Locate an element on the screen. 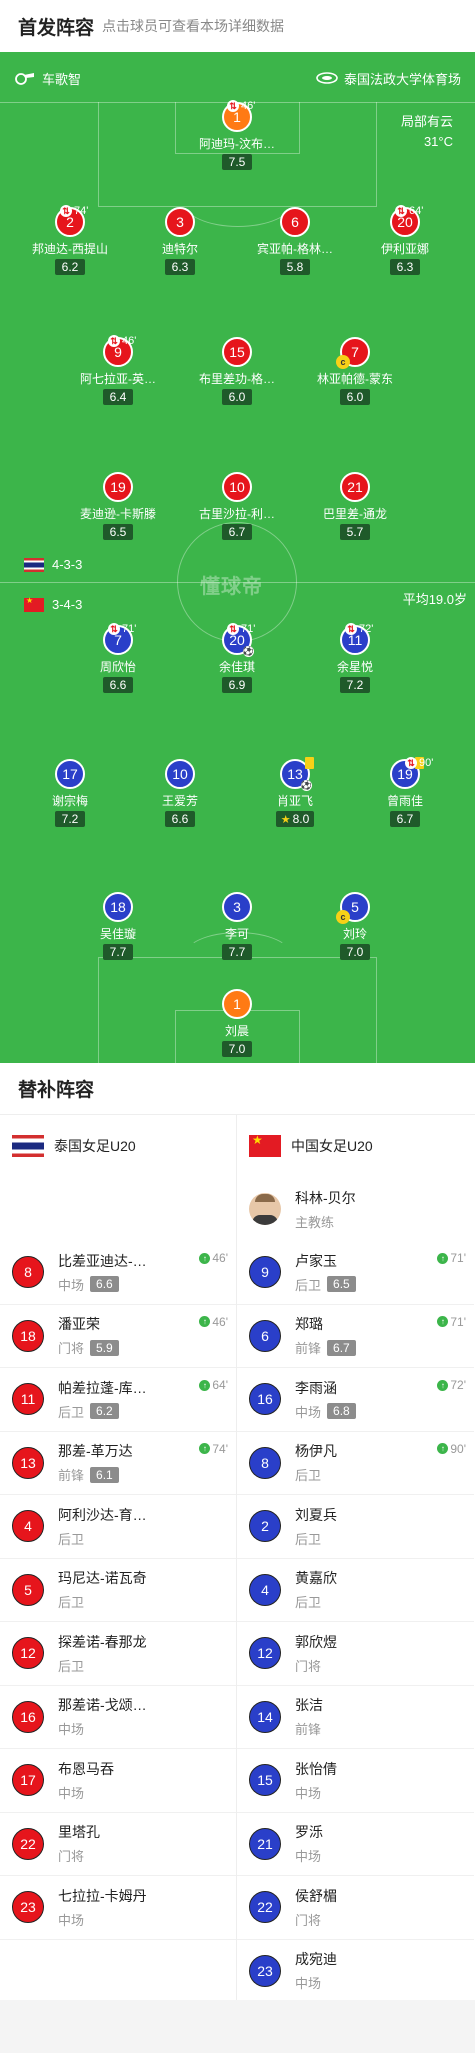 The height and width of the screenshot is (2053, 475). player-number: 7c is located at coordinates (353, 353).